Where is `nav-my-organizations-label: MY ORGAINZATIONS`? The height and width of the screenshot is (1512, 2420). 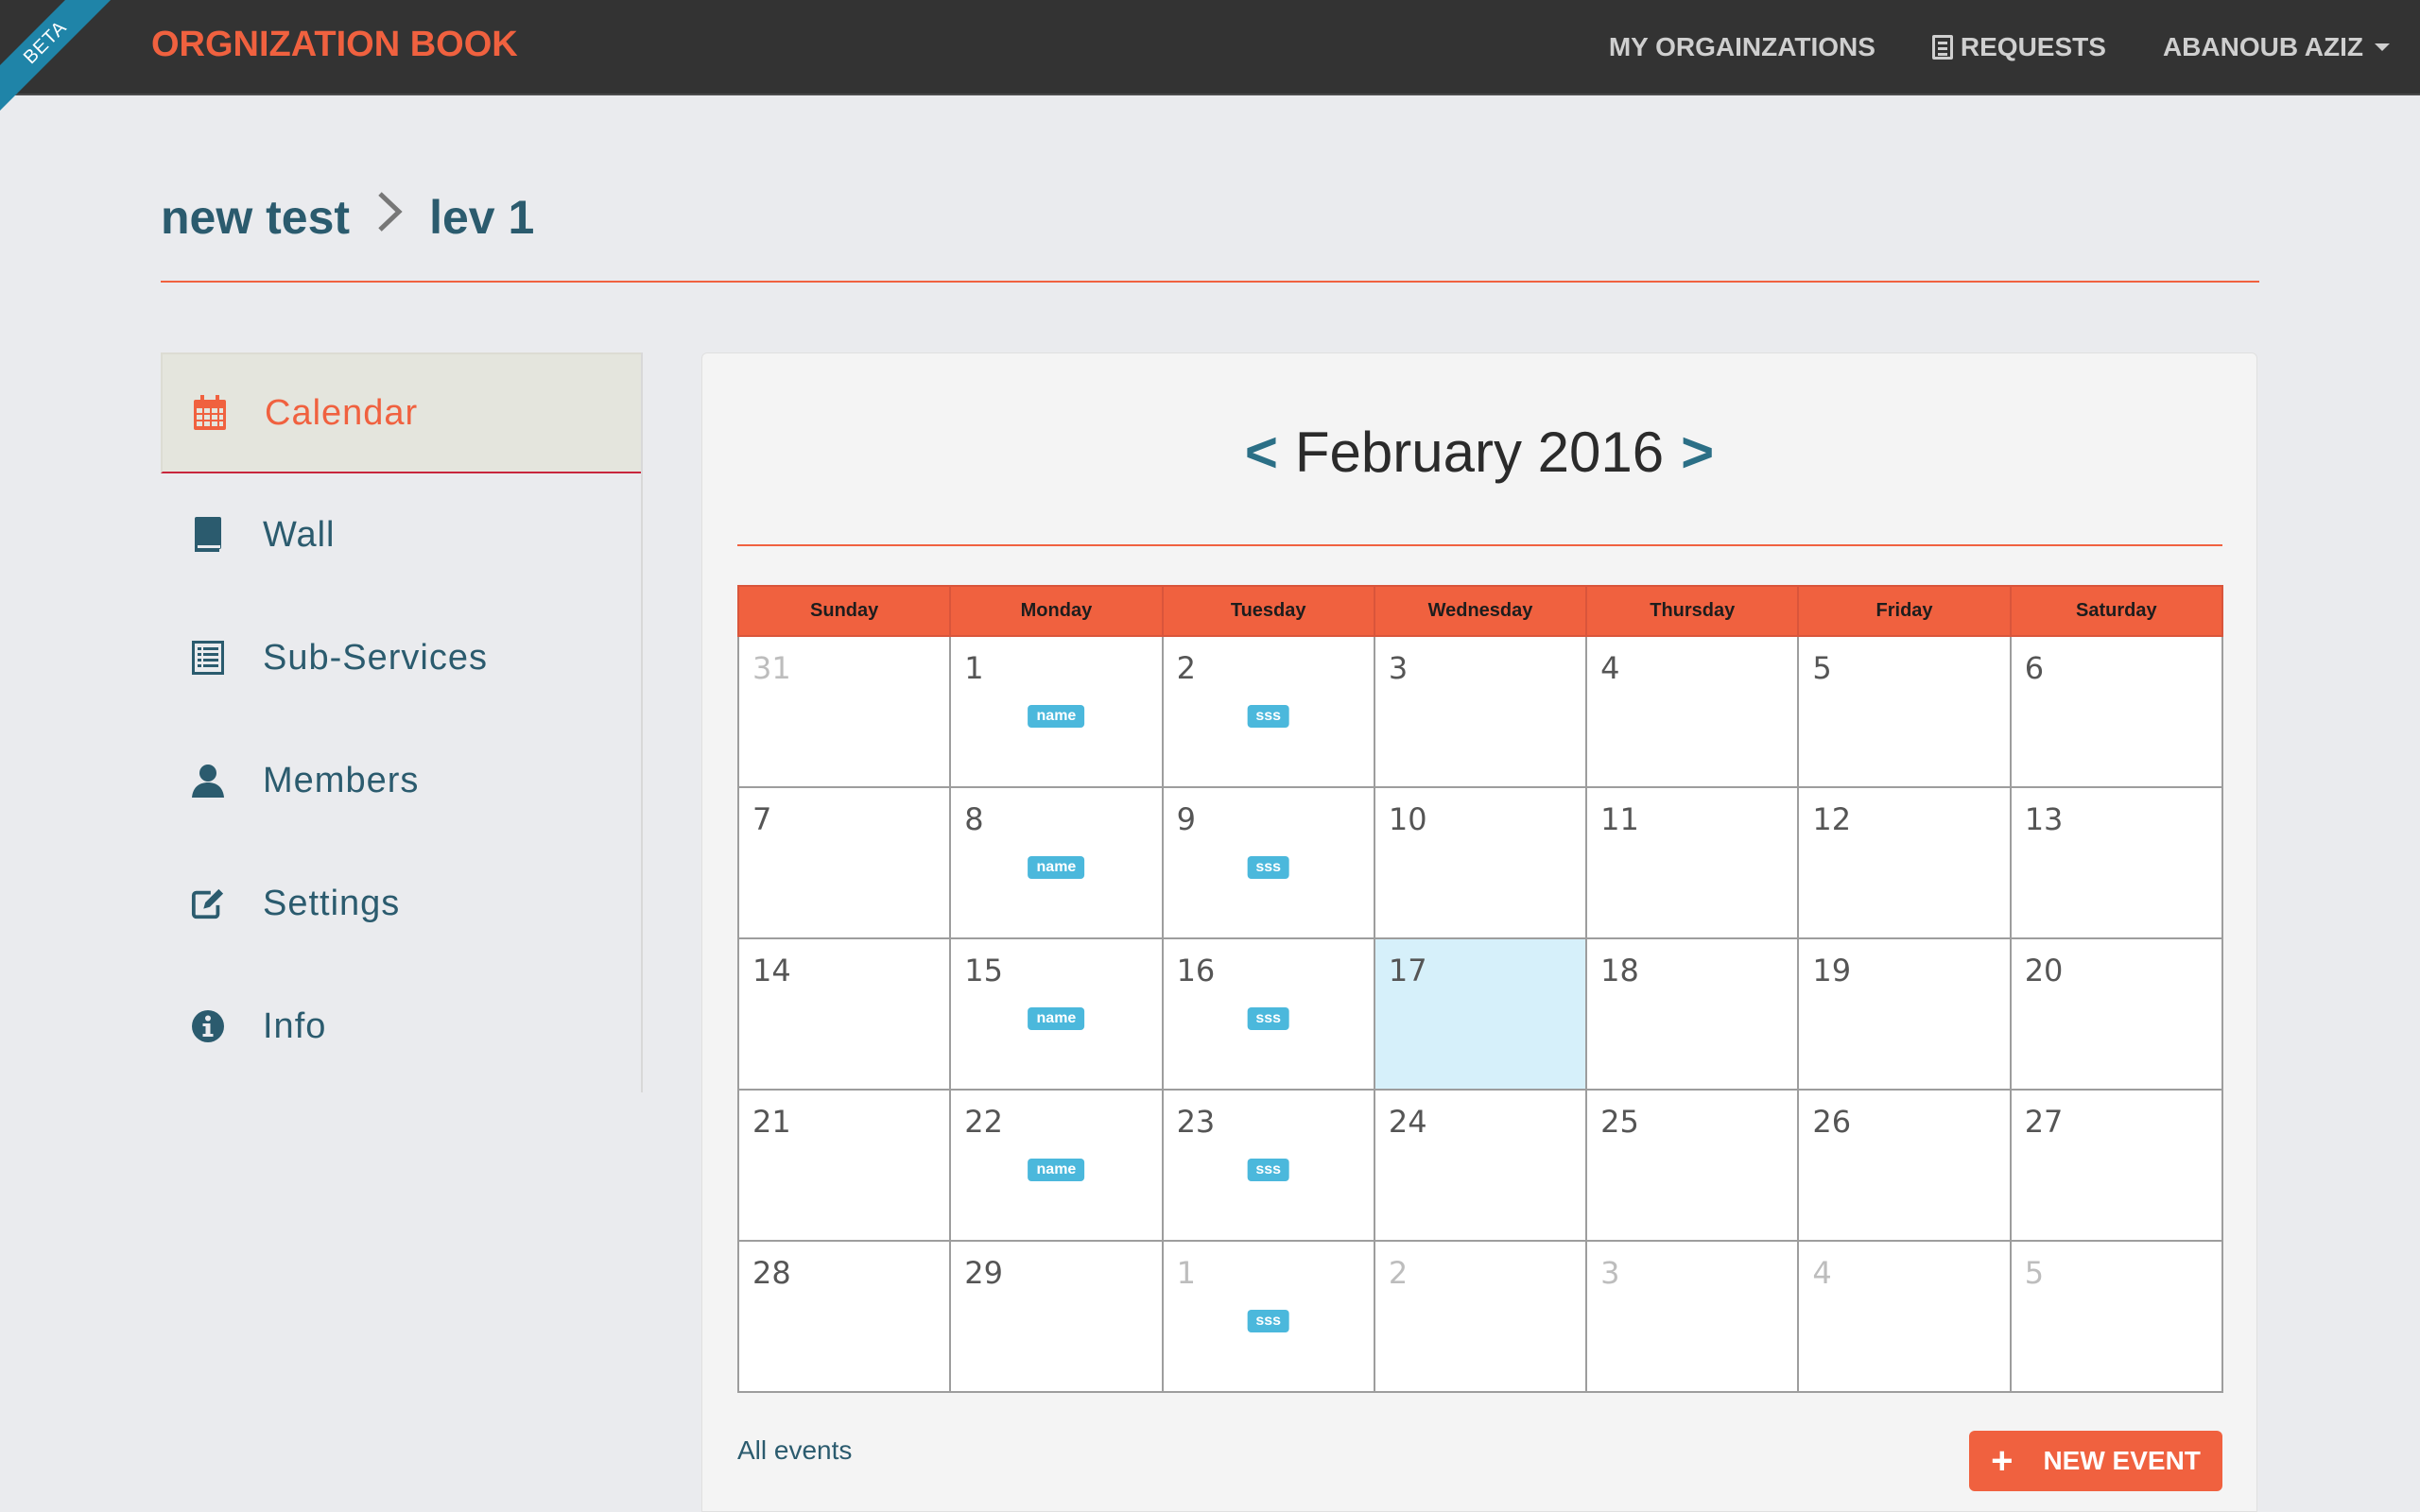 nav-my-organizations-label: MY ORGAINZATIONS is located at coordinates (1742, 46).